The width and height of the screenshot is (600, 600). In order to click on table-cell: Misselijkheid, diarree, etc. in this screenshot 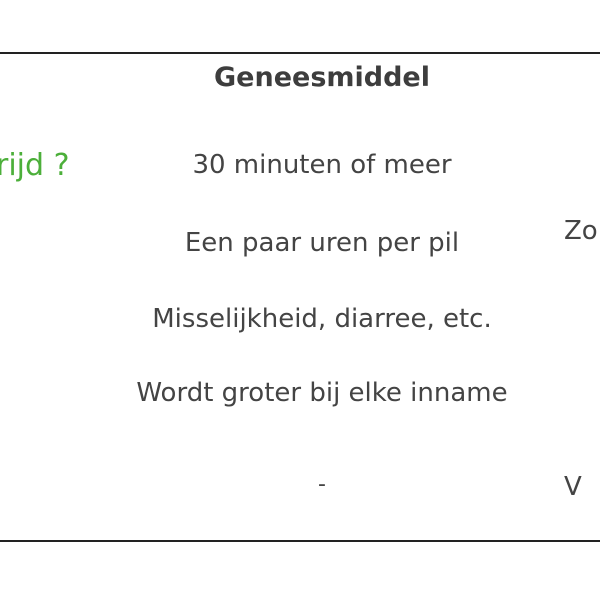, I will do `click(322, 319)`.